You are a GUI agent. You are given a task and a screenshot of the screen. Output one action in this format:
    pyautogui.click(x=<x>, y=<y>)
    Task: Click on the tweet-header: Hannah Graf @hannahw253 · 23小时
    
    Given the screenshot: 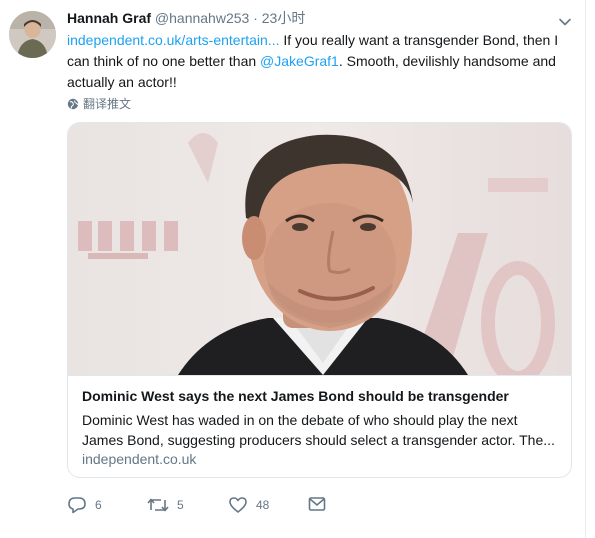 What is the action you would take?
    pyautogui.click(x=186, y=18)
    